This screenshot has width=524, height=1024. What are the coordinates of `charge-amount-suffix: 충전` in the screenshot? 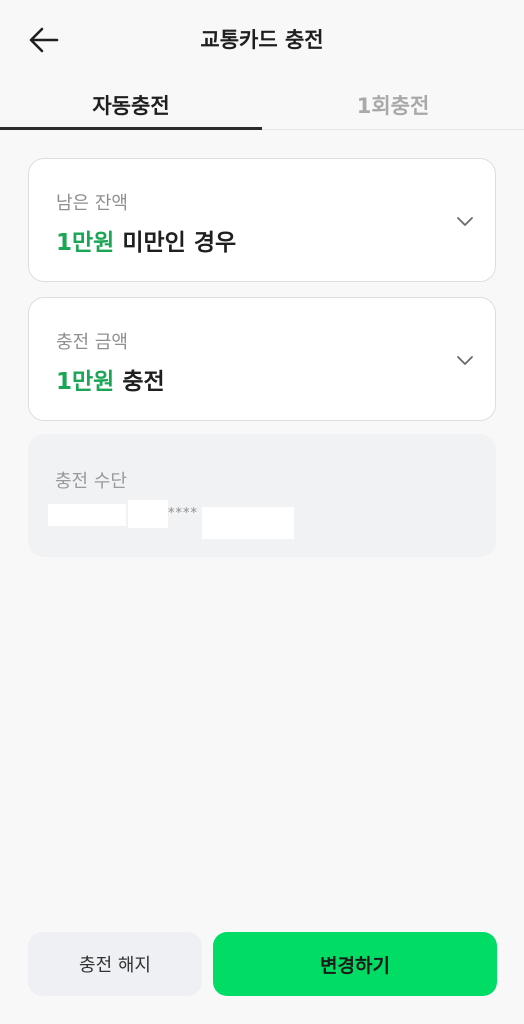 It's located at (139, 382).